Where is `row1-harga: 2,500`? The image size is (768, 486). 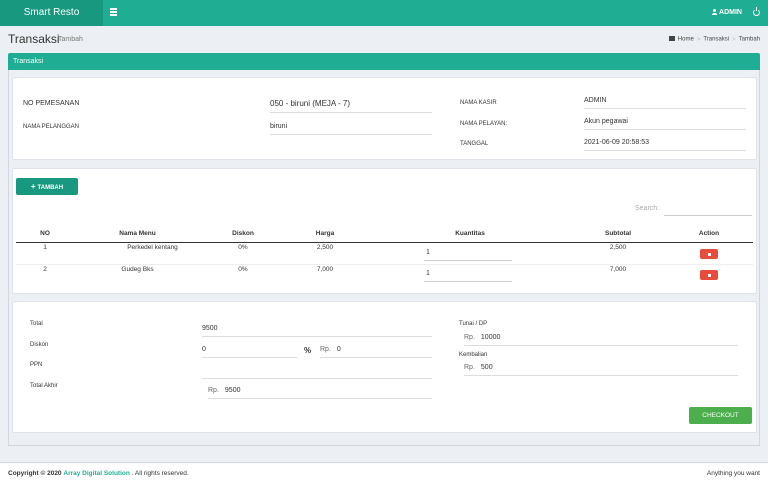
row1-harga: 2,500 is located at coordinates (325, 247).